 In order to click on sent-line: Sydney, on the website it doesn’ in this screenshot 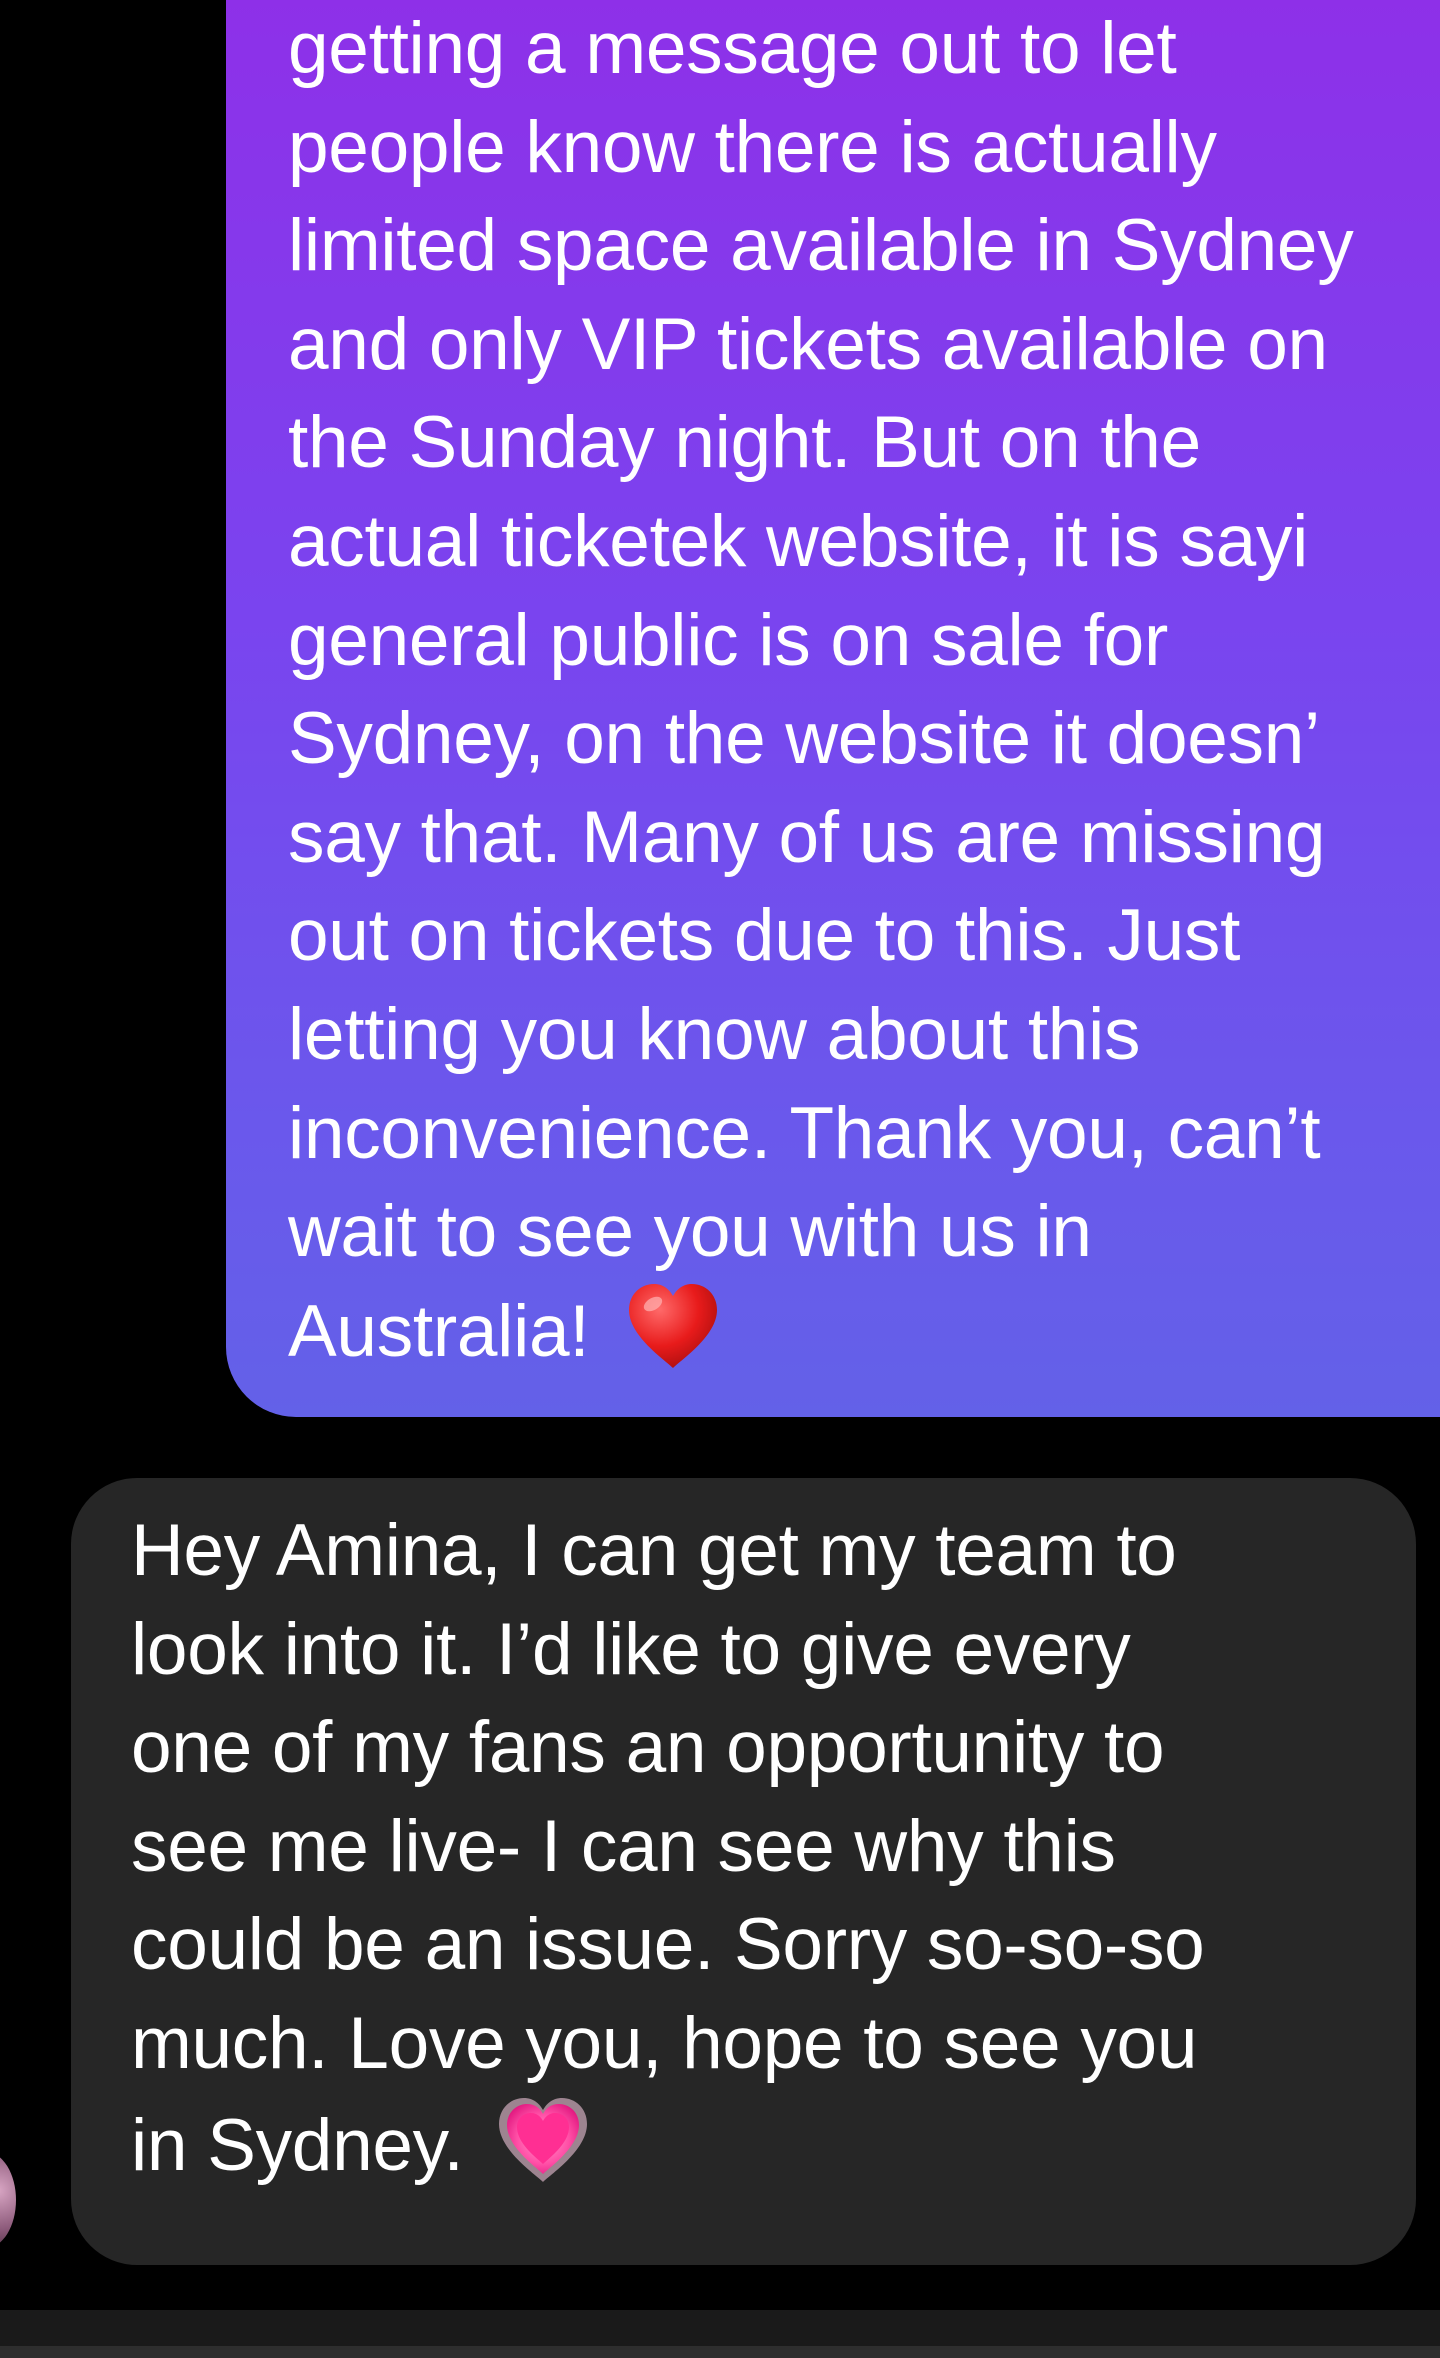, I will do `click(804, 739)`.